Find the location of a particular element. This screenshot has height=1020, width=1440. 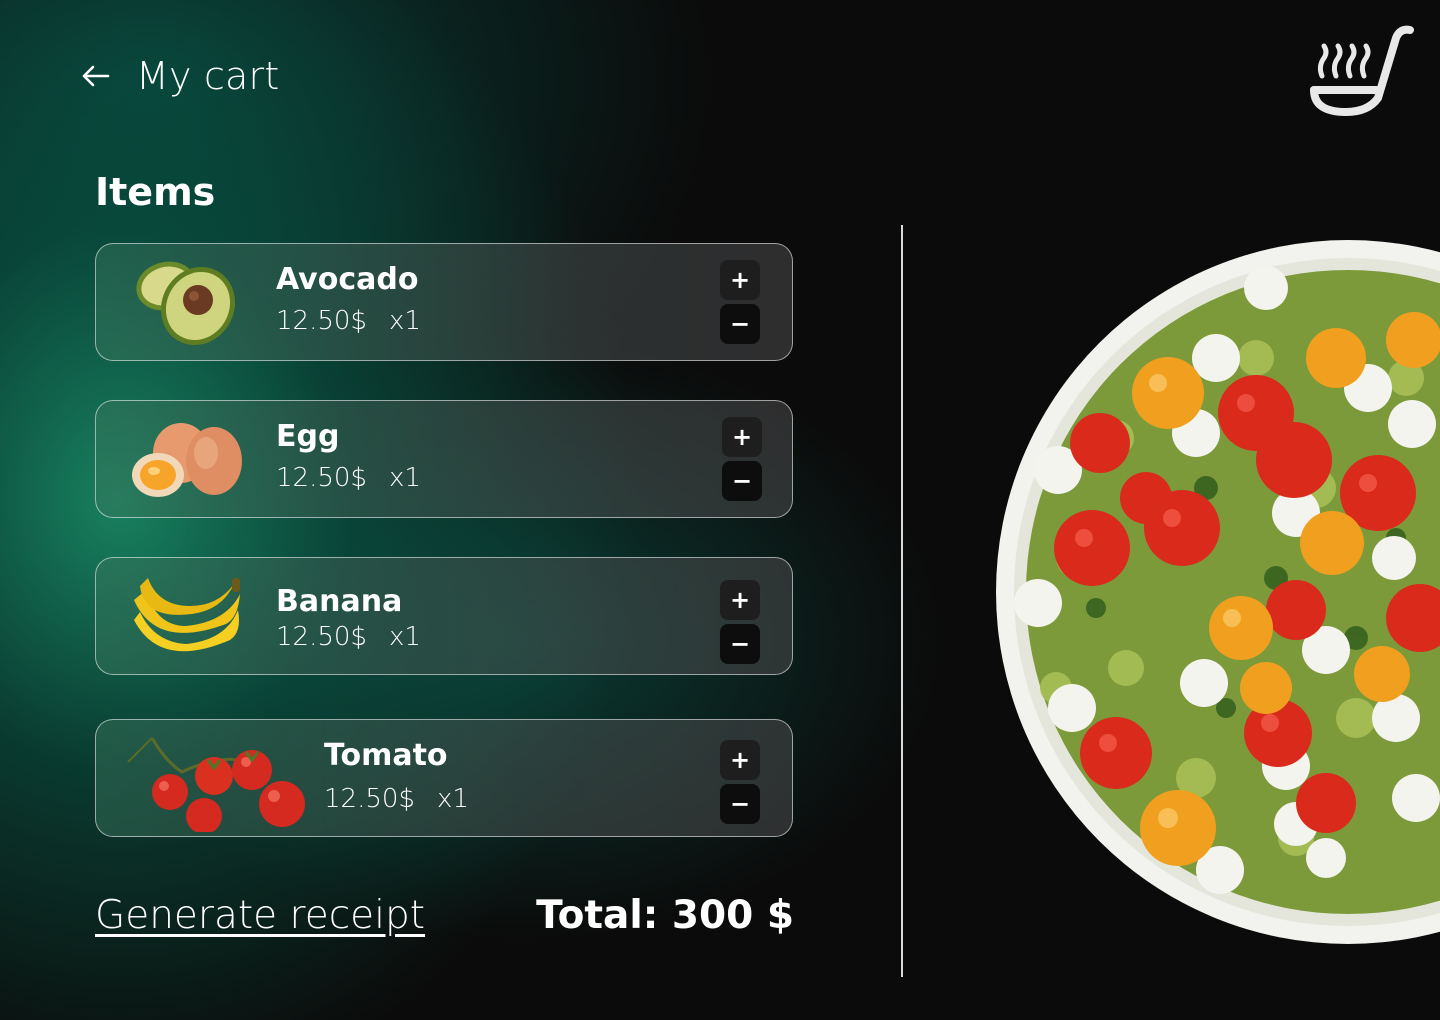

cart-item-avocado: Avocado 12.50$ x1 + − is located at coordinates (444, 302).